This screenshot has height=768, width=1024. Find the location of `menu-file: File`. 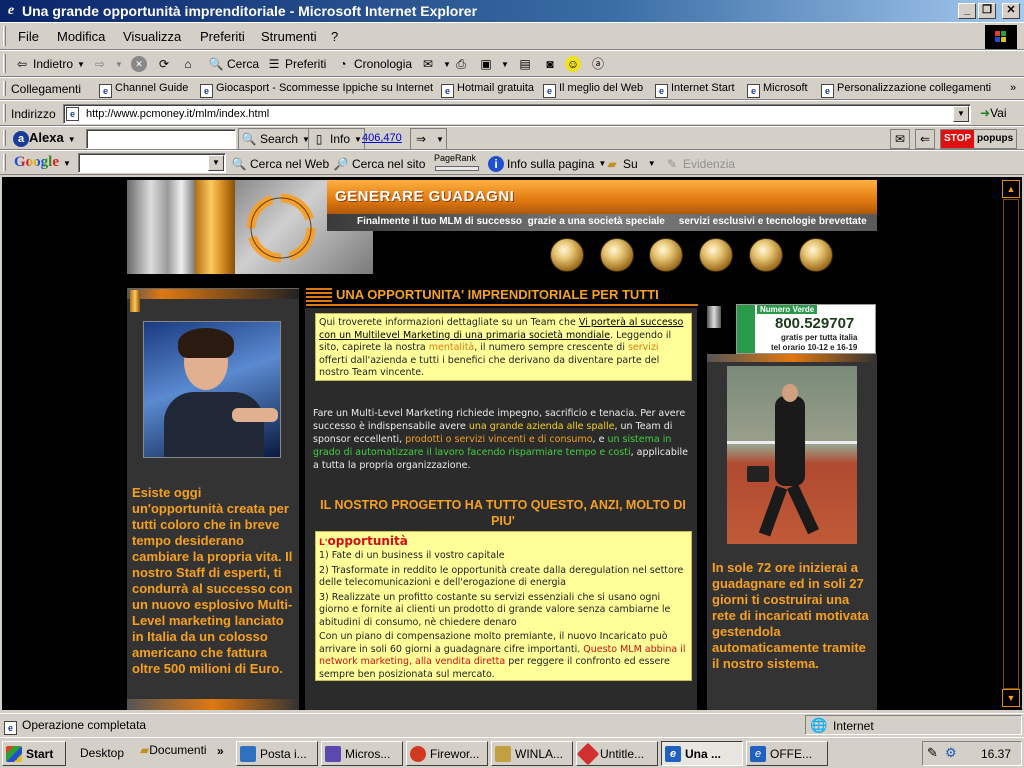

menu-file: File is located at coordinates (28, 36).